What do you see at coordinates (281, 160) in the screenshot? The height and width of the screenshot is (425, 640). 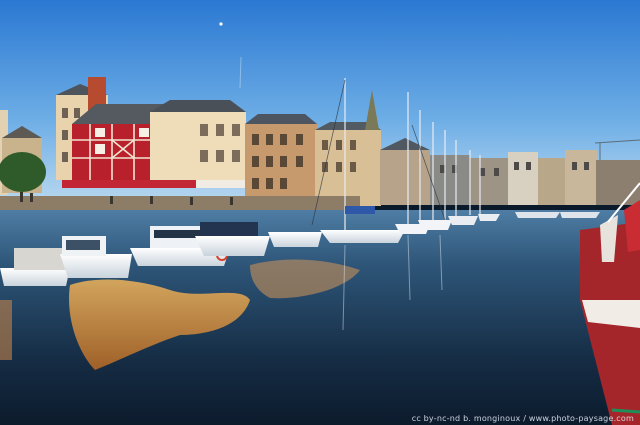 I see `building-central` at bounding box center [281, 160].